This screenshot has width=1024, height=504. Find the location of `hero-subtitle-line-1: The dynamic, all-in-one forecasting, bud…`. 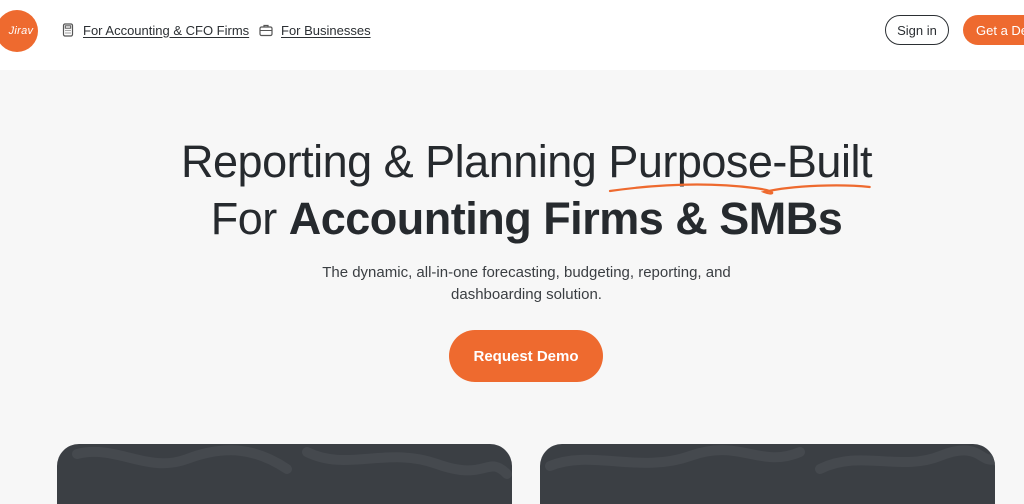

hero-subtitle-line-1: The dynamic, all-in-one forecasting, bud… is located at coordinates (526, 272).